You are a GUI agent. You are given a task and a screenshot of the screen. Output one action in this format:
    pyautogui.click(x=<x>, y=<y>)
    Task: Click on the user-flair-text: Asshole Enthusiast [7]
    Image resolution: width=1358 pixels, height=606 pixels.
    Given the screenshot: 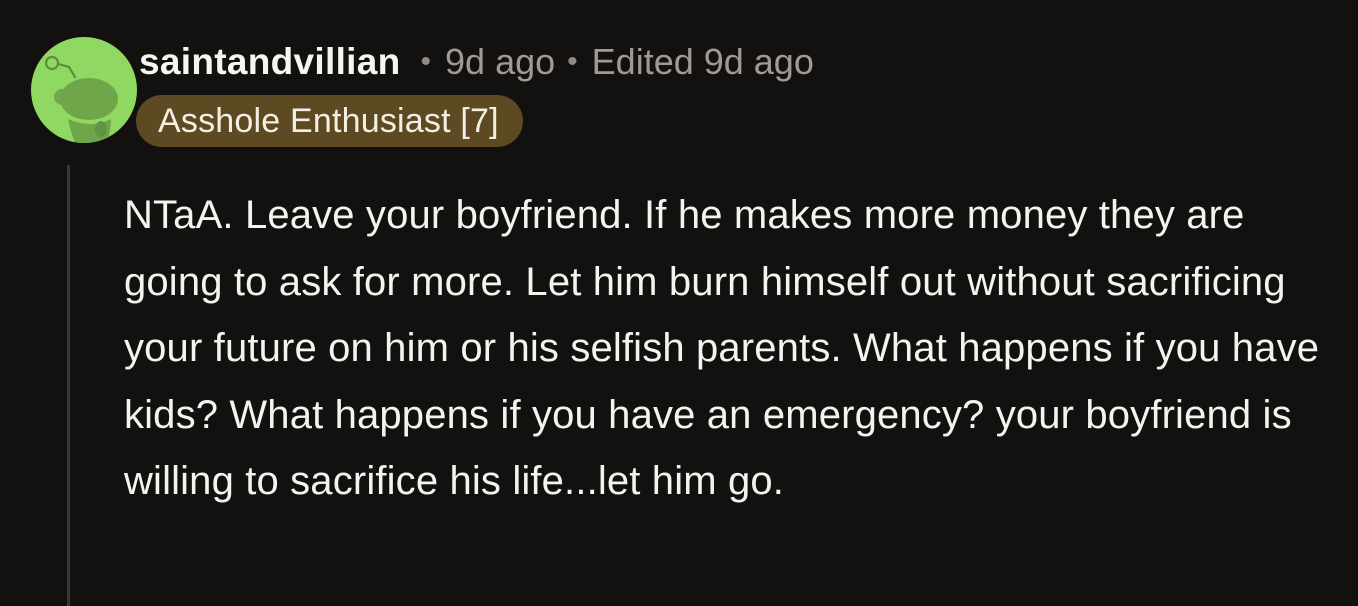 What is the action you would take?
    pyautogui.click(x=328, y=120)
    